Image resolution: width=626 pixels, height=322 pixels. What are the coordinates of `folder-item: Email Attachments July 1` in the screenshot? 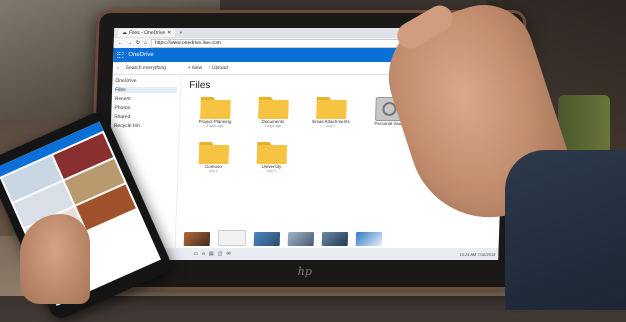 It's located at (331, 112).